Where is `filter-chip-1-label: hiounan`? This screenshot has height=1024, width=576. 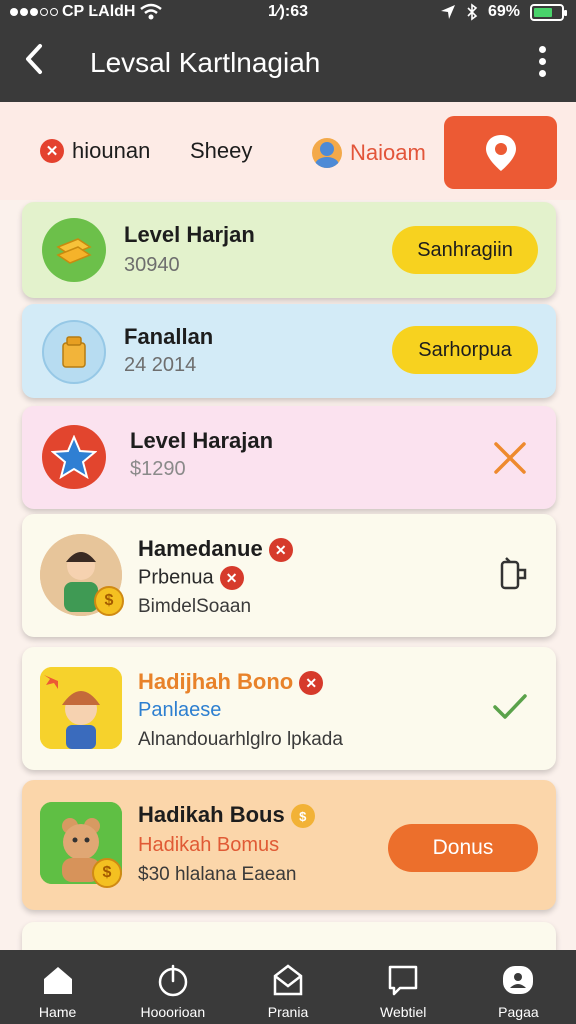
filter-chip-1-label: hiounan is located at coordinates (111, 150).